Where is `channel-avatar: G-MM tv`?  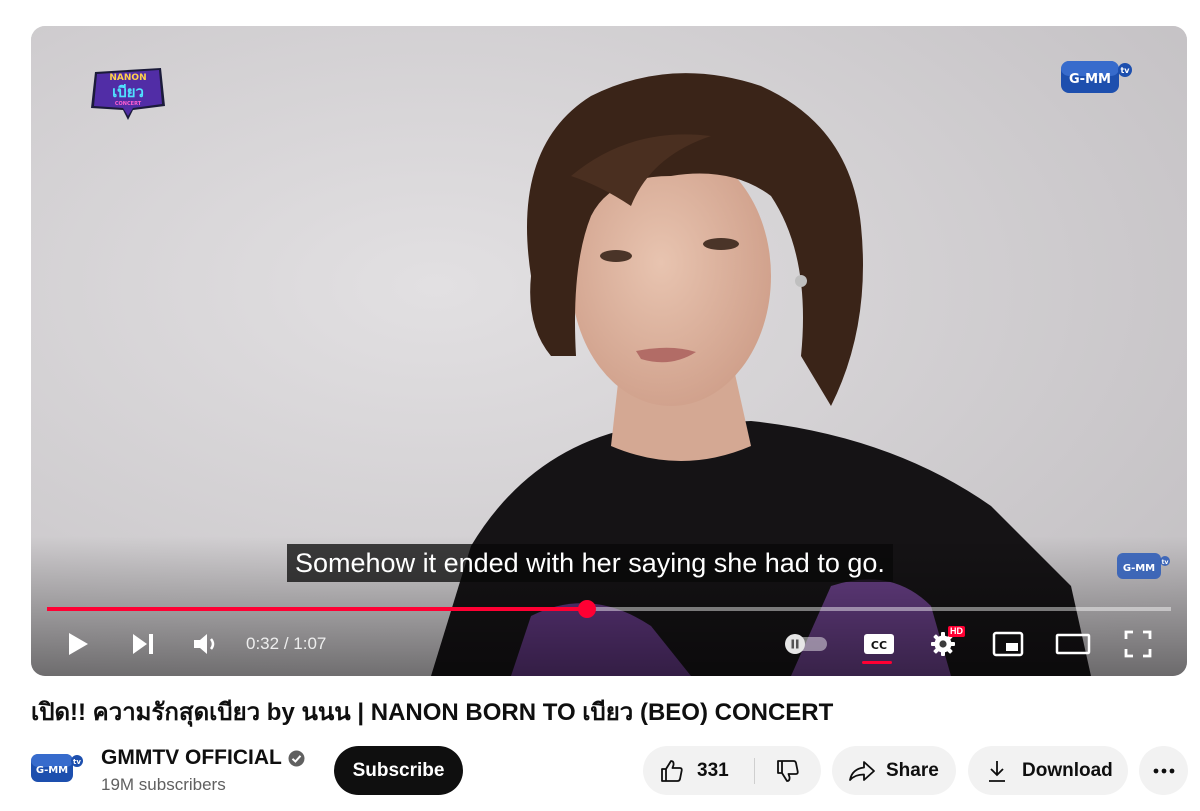
channel-avatar: G-MM tv is located at coordinates (57, 768).